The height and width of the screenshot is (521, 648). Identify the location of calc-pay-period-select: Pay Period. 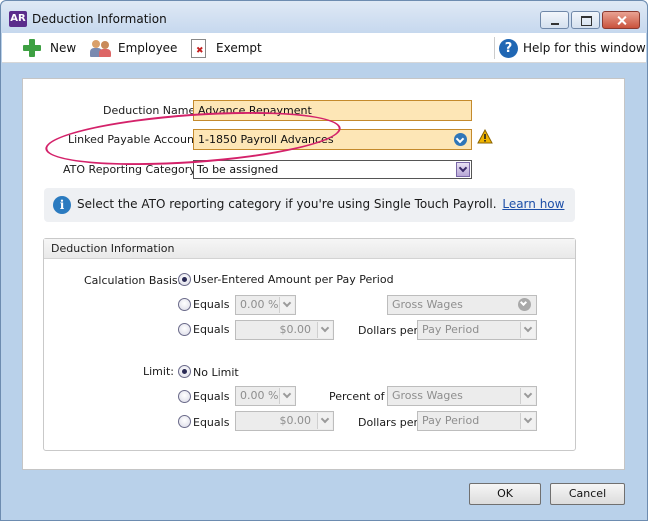
(477, 330).